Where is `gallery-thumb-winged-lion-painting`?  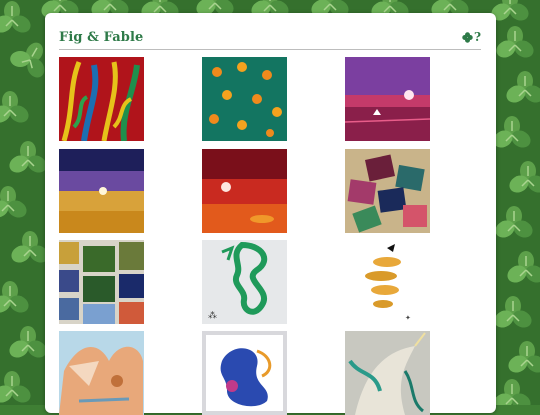 gallery-thumb-winged-lion-painting is located at coordinates (101, 373).